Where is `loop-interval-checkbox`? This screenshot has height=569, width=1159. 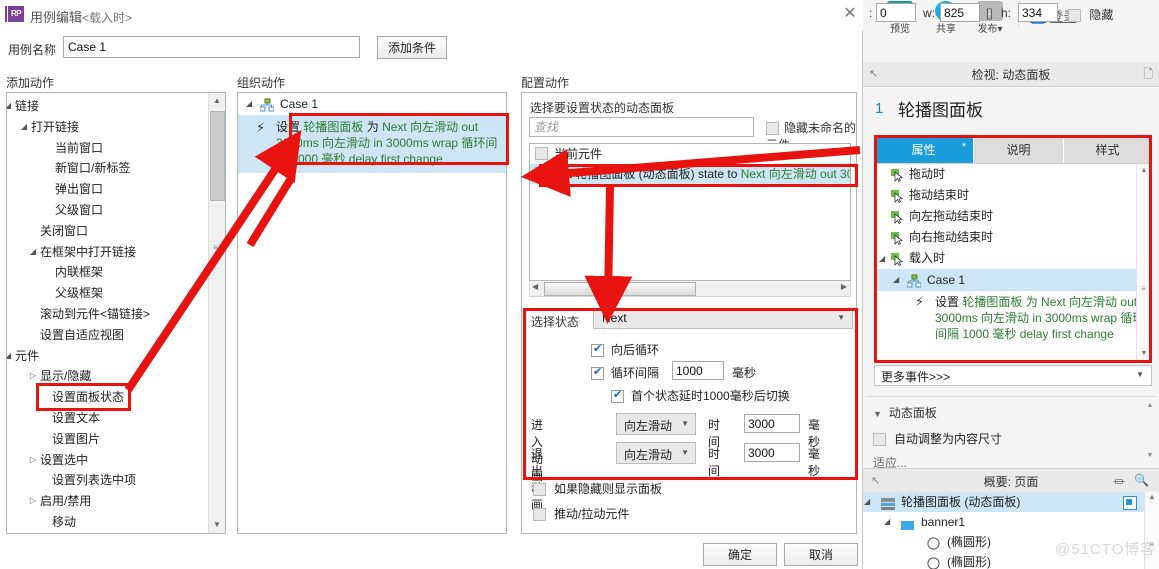 loop-interval-checkbox is located at coordinates (597, 373).